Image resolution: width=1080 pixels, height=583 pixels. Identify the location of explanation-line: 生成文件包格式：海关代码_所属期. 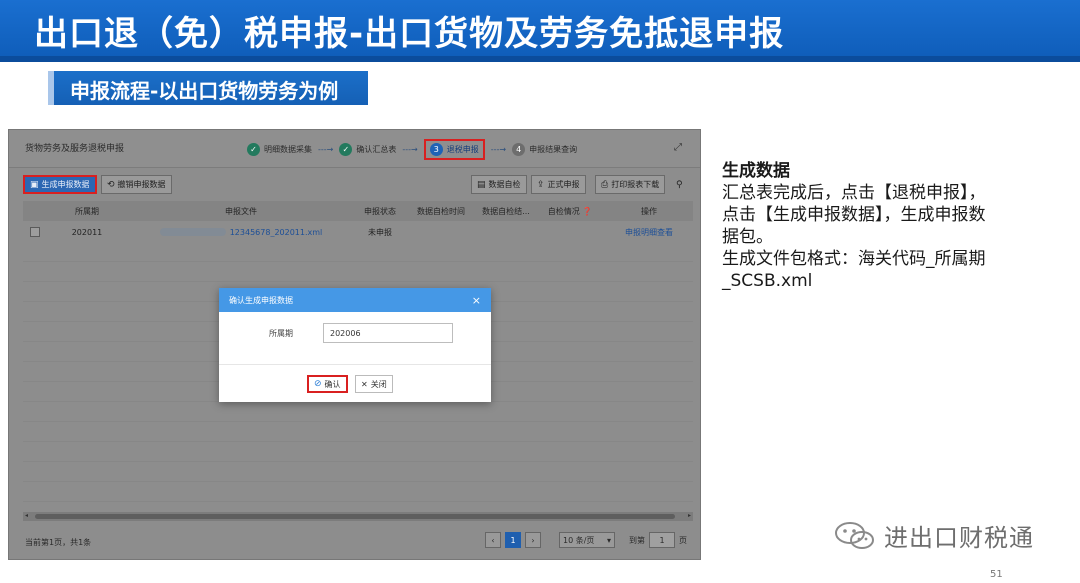
(854, 259).